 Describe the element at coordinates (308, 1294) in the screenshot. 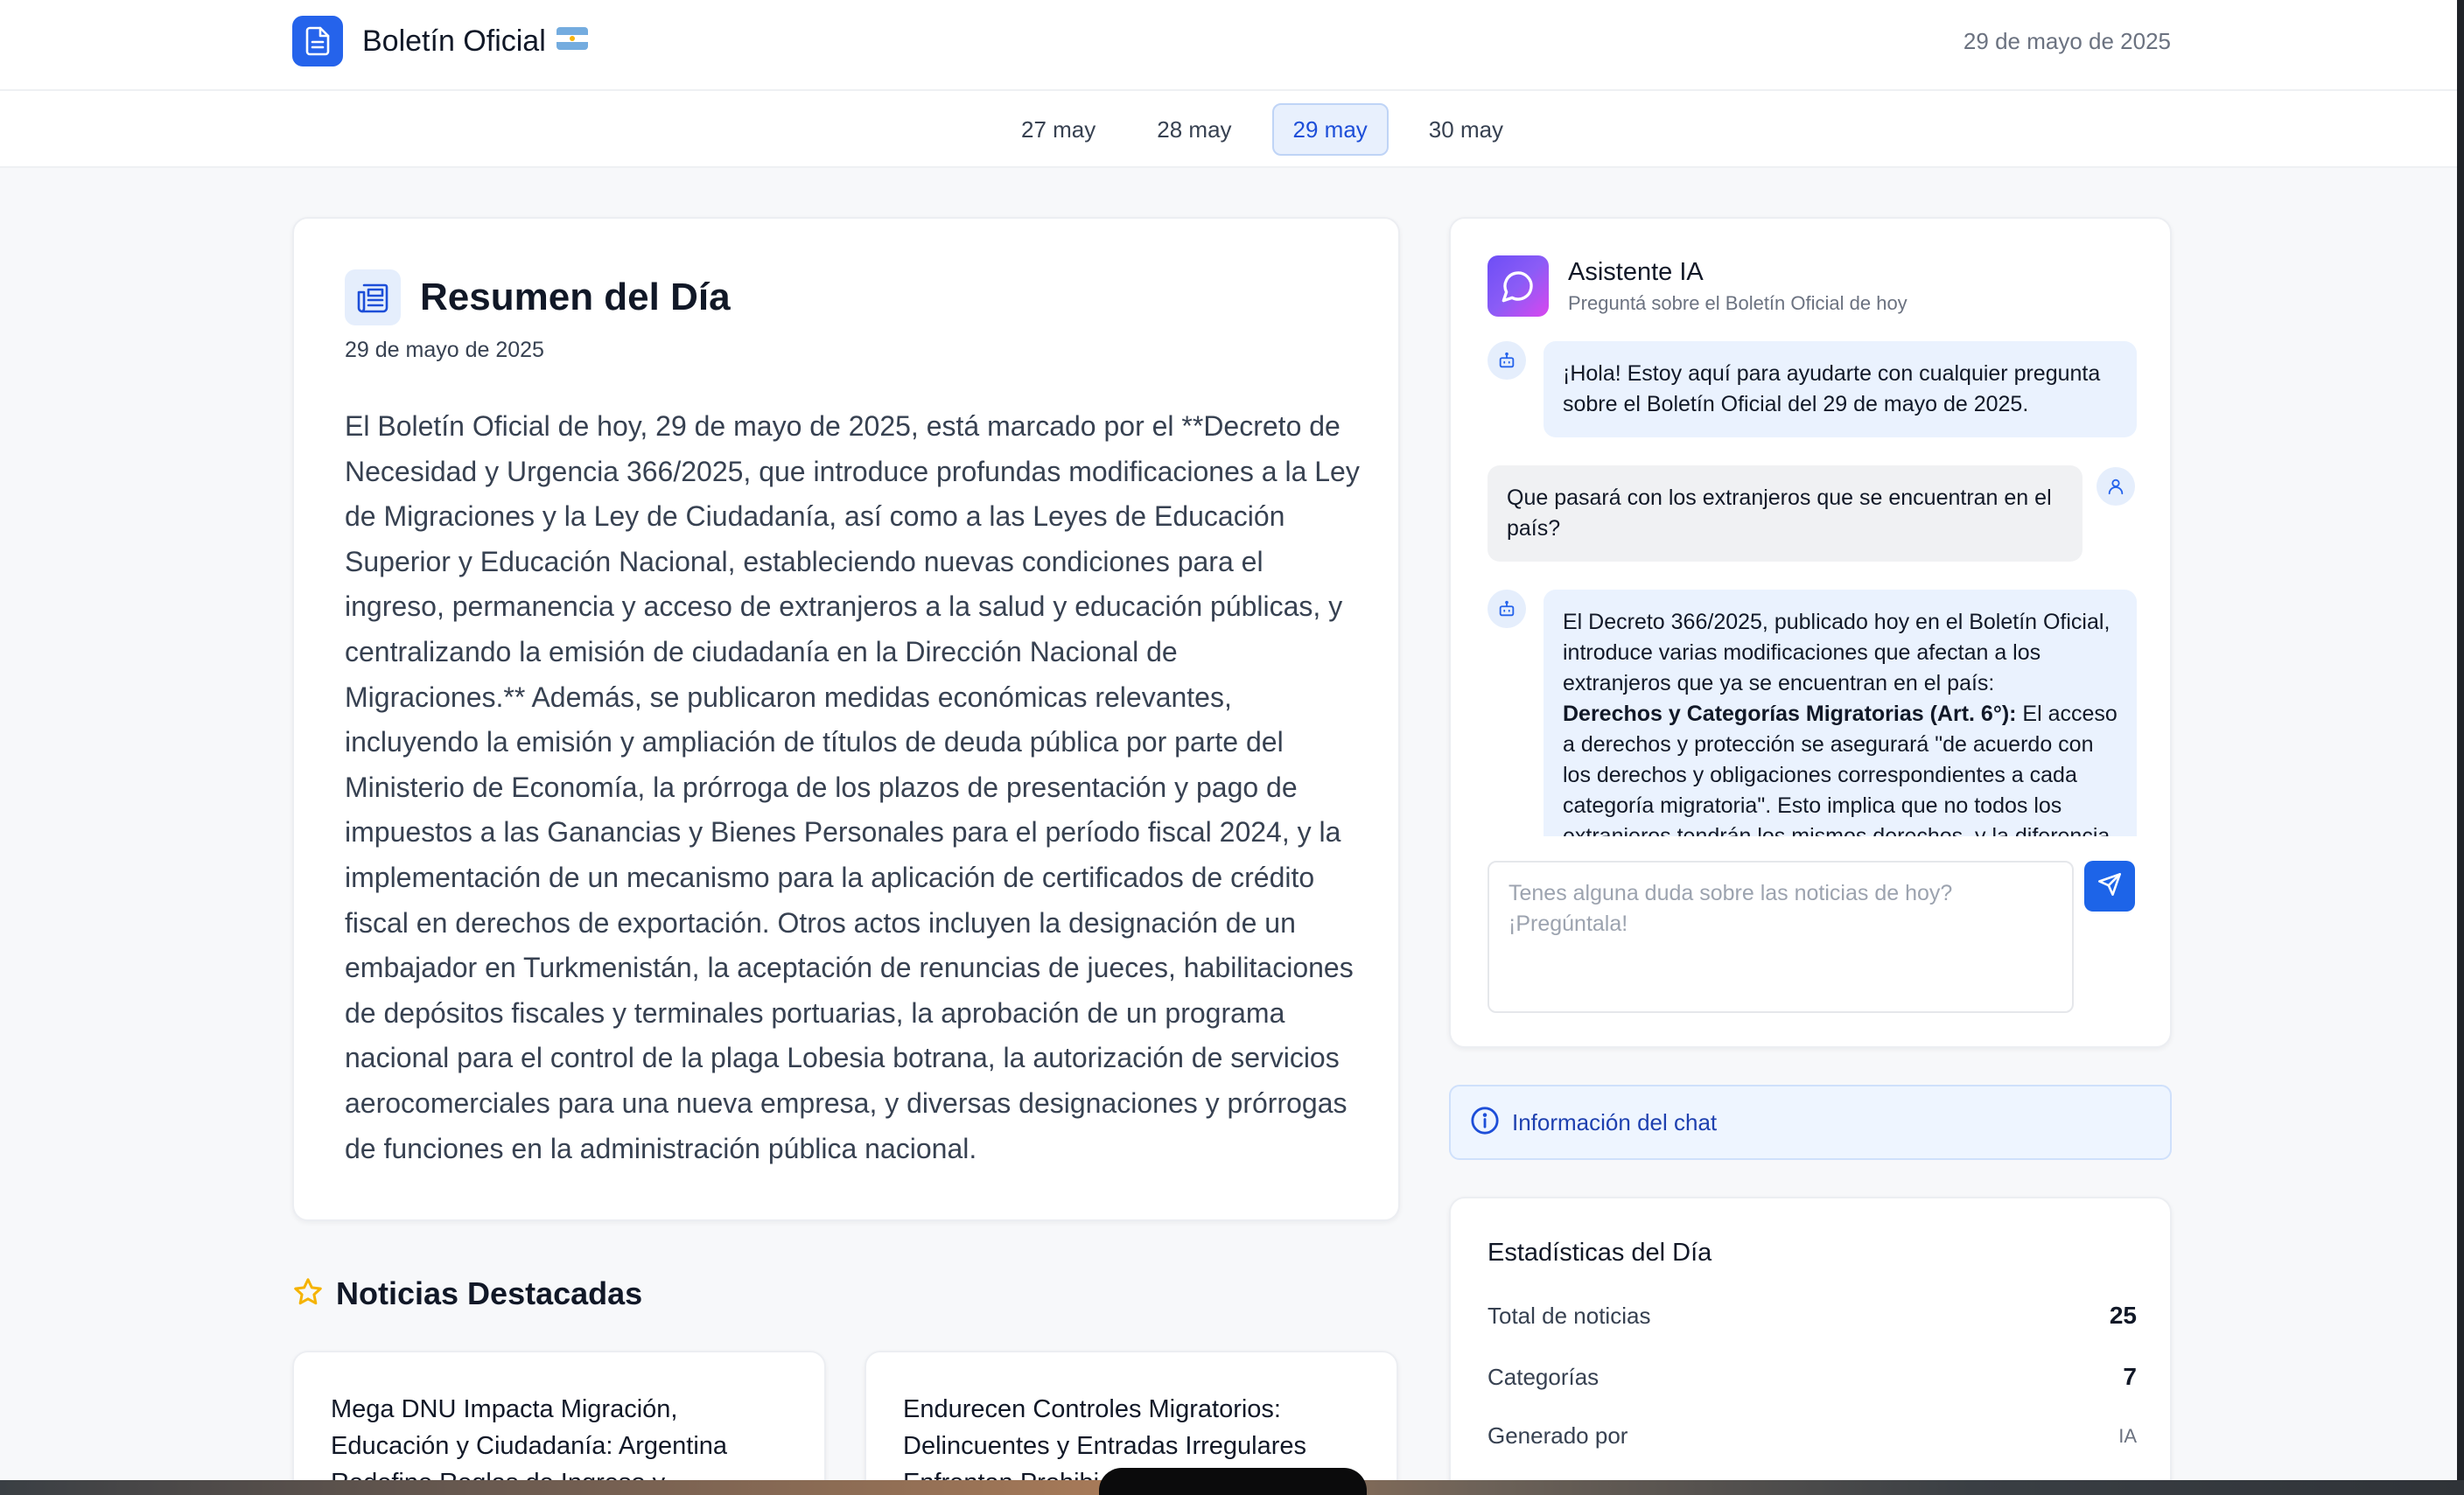

I see `star-icon` at that location.